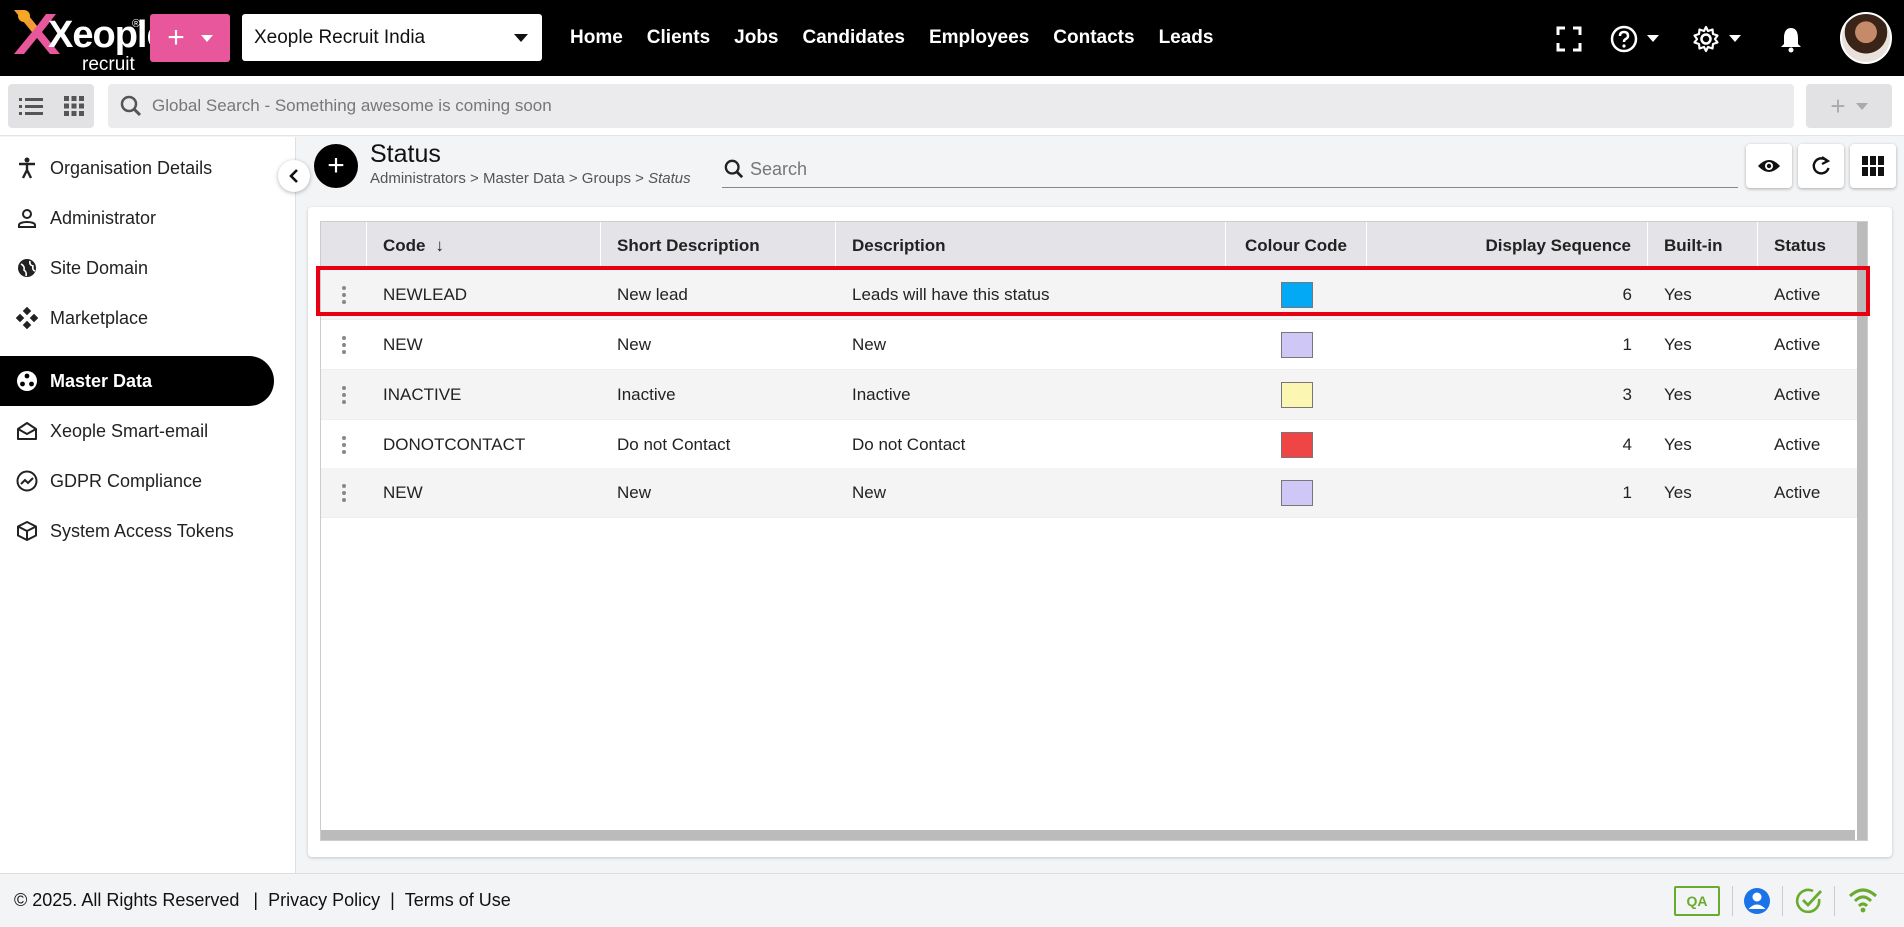  Describe the element at coordinates (1031, 246) in the screenshot. I see `column-header-description: Description` at that location.